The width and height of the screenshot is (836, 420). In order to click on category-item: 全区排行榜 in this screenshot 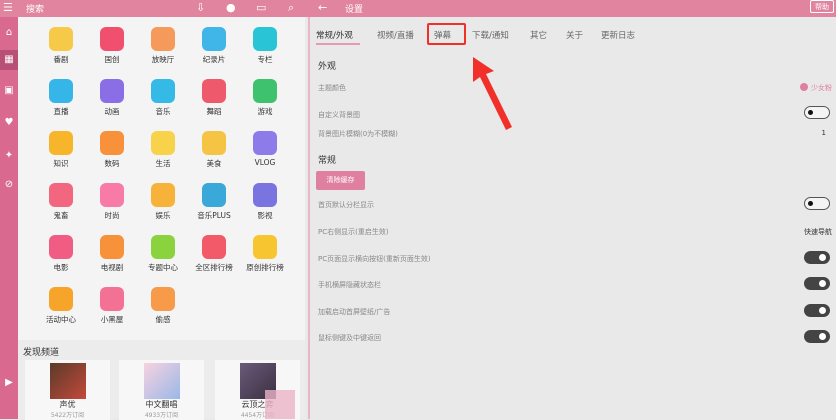, I will do `click(214, 254)`.